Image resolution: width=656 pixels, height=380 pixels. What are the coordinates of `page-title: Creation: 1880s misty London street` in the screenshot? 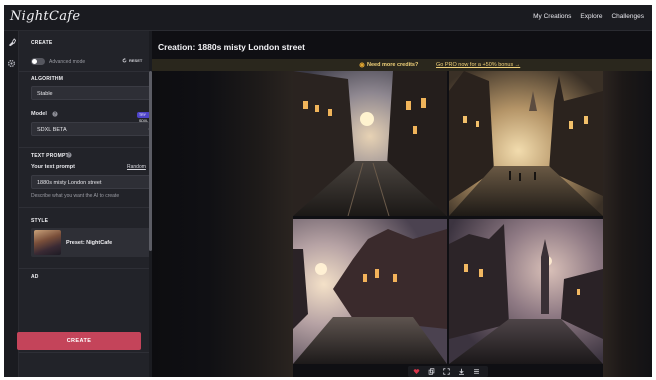 It's located at (231, 47).